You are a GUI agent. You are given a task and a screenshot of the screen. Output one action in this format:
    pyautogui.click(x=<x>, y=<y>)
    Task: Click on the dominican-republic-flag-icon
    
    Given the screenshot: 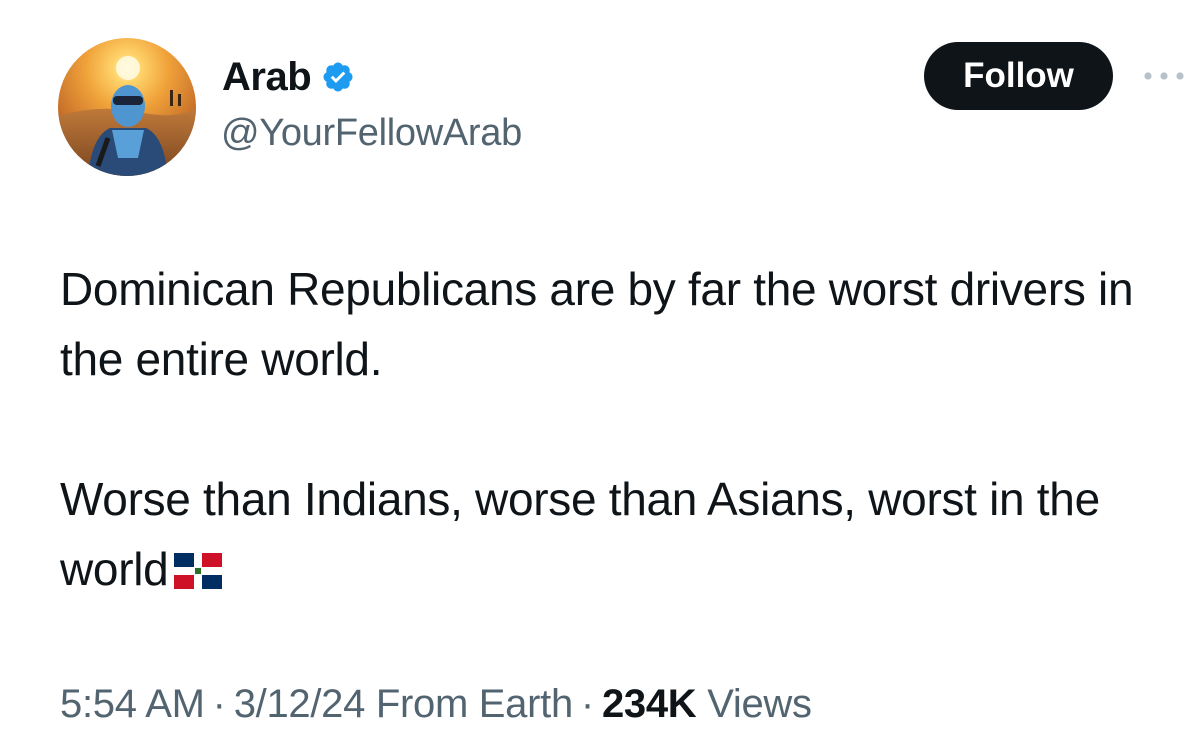 What is the action you would take?
    pyautogui.click(x=198, y=573)
    